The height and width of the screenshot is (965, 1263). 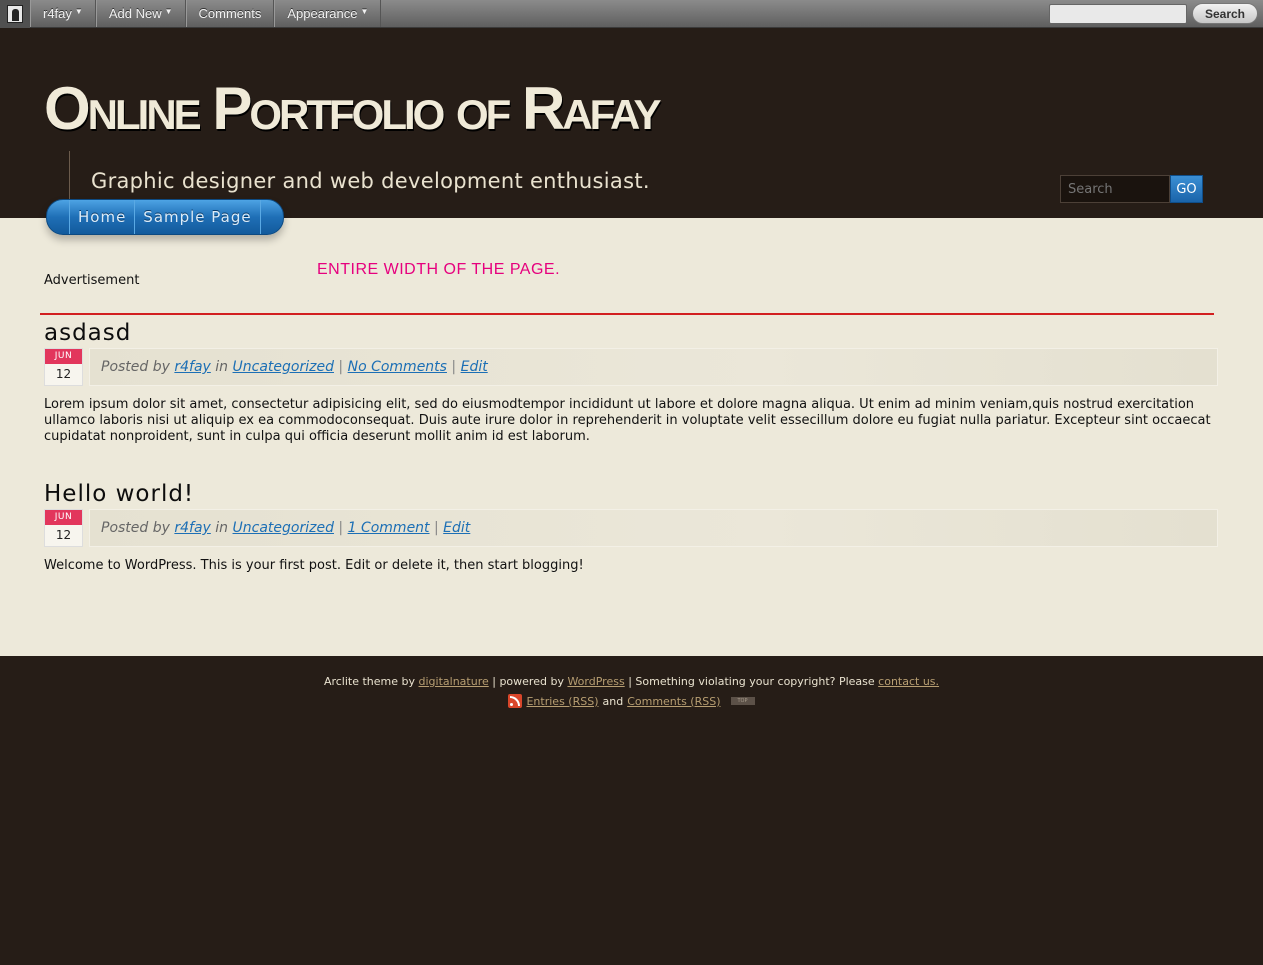 I want to click on tagline-divider, so click(x=69, y=176).